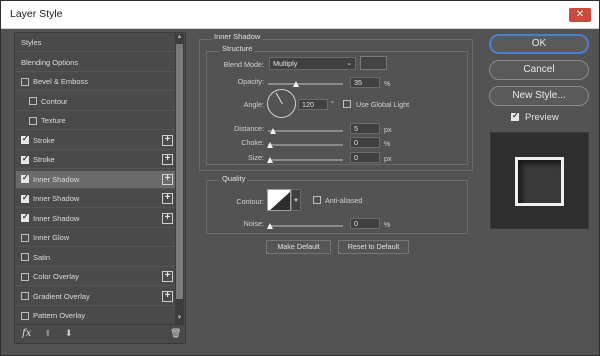  I want to click on blend-mode-label: Blend Mode:, so click(243, 64).